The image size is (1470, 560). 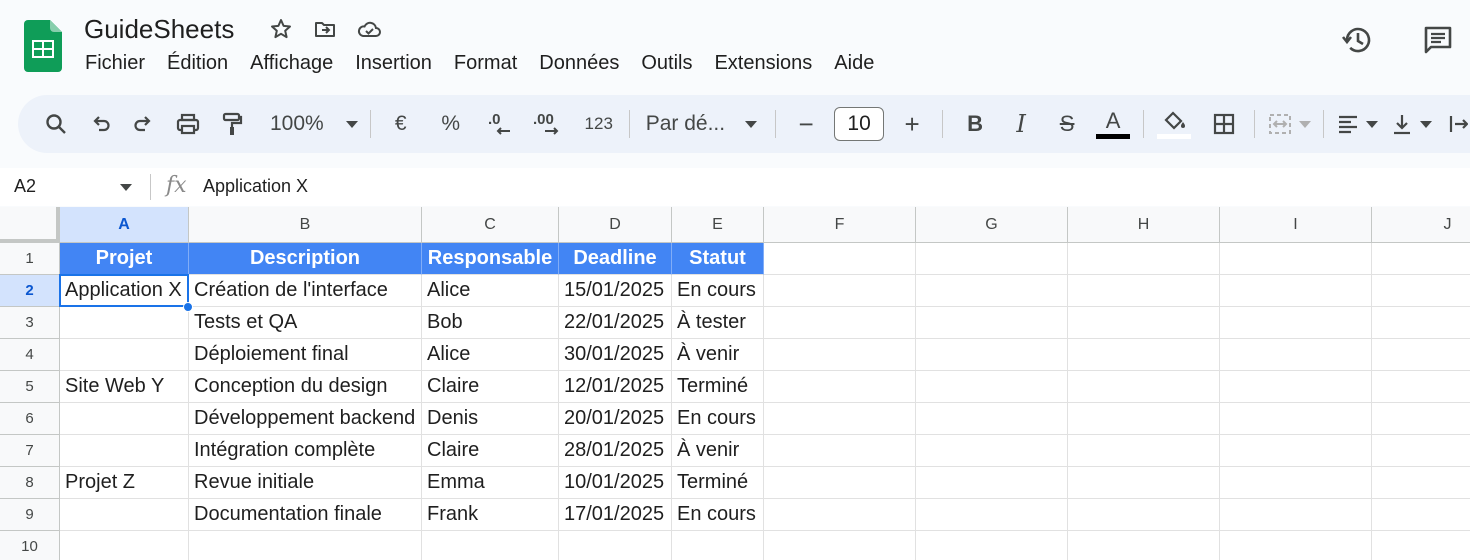 What do you see at coordinates (718, 515) in the screenshot?
I see `cell-e9: En cours` at bounding box center [718, 515].